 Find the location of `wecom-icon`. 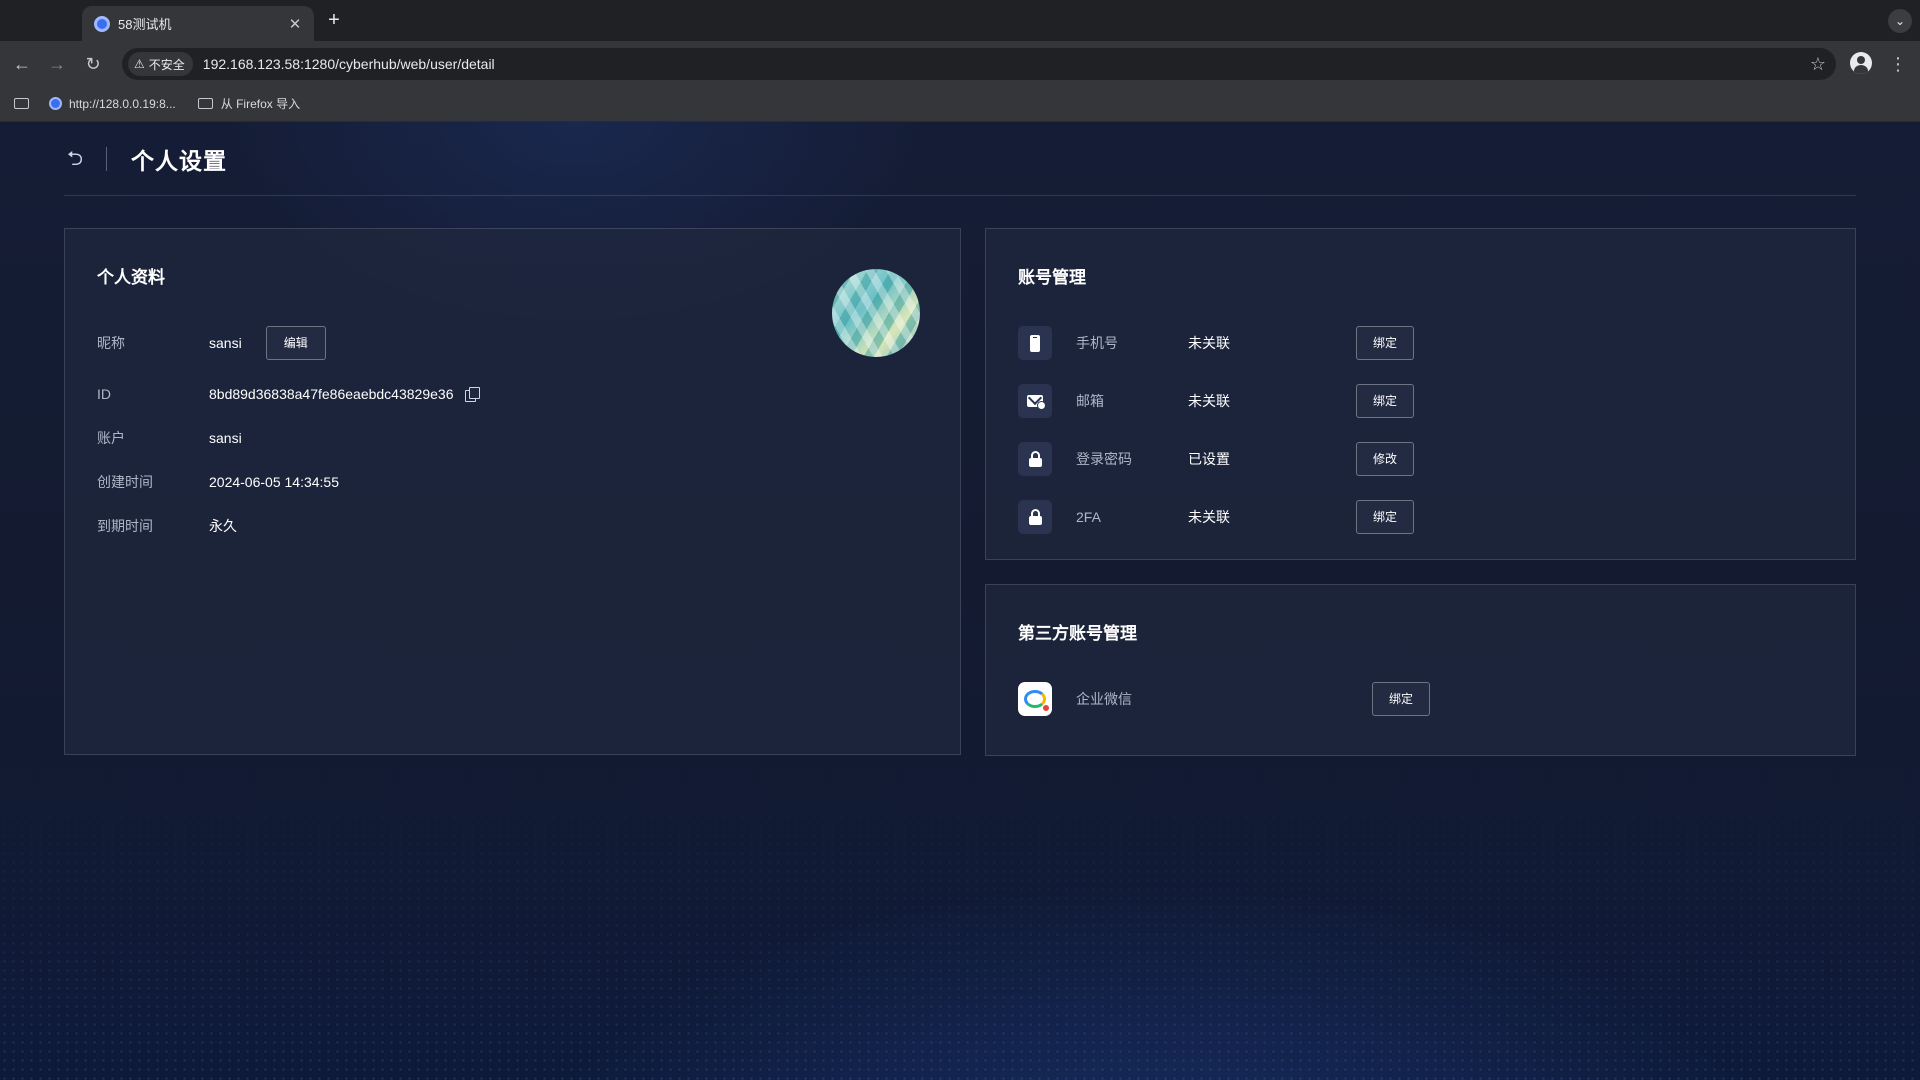

wecom-icon is located at coordinates (1035, 699).